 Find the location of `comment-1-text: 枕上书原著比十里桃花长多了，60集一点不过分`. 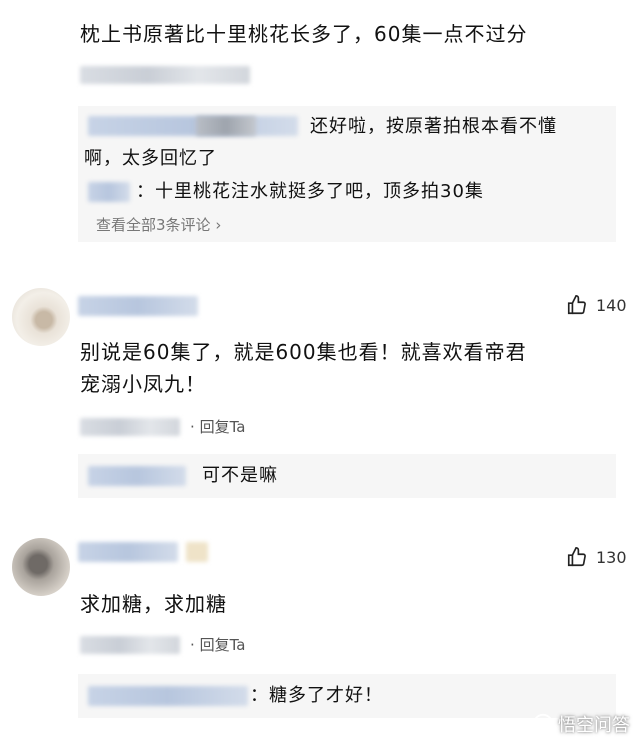

comment-1-text: 枕上书原著比十里桃花长多了，60集一点不过分 is located at coordinates (304, 34).